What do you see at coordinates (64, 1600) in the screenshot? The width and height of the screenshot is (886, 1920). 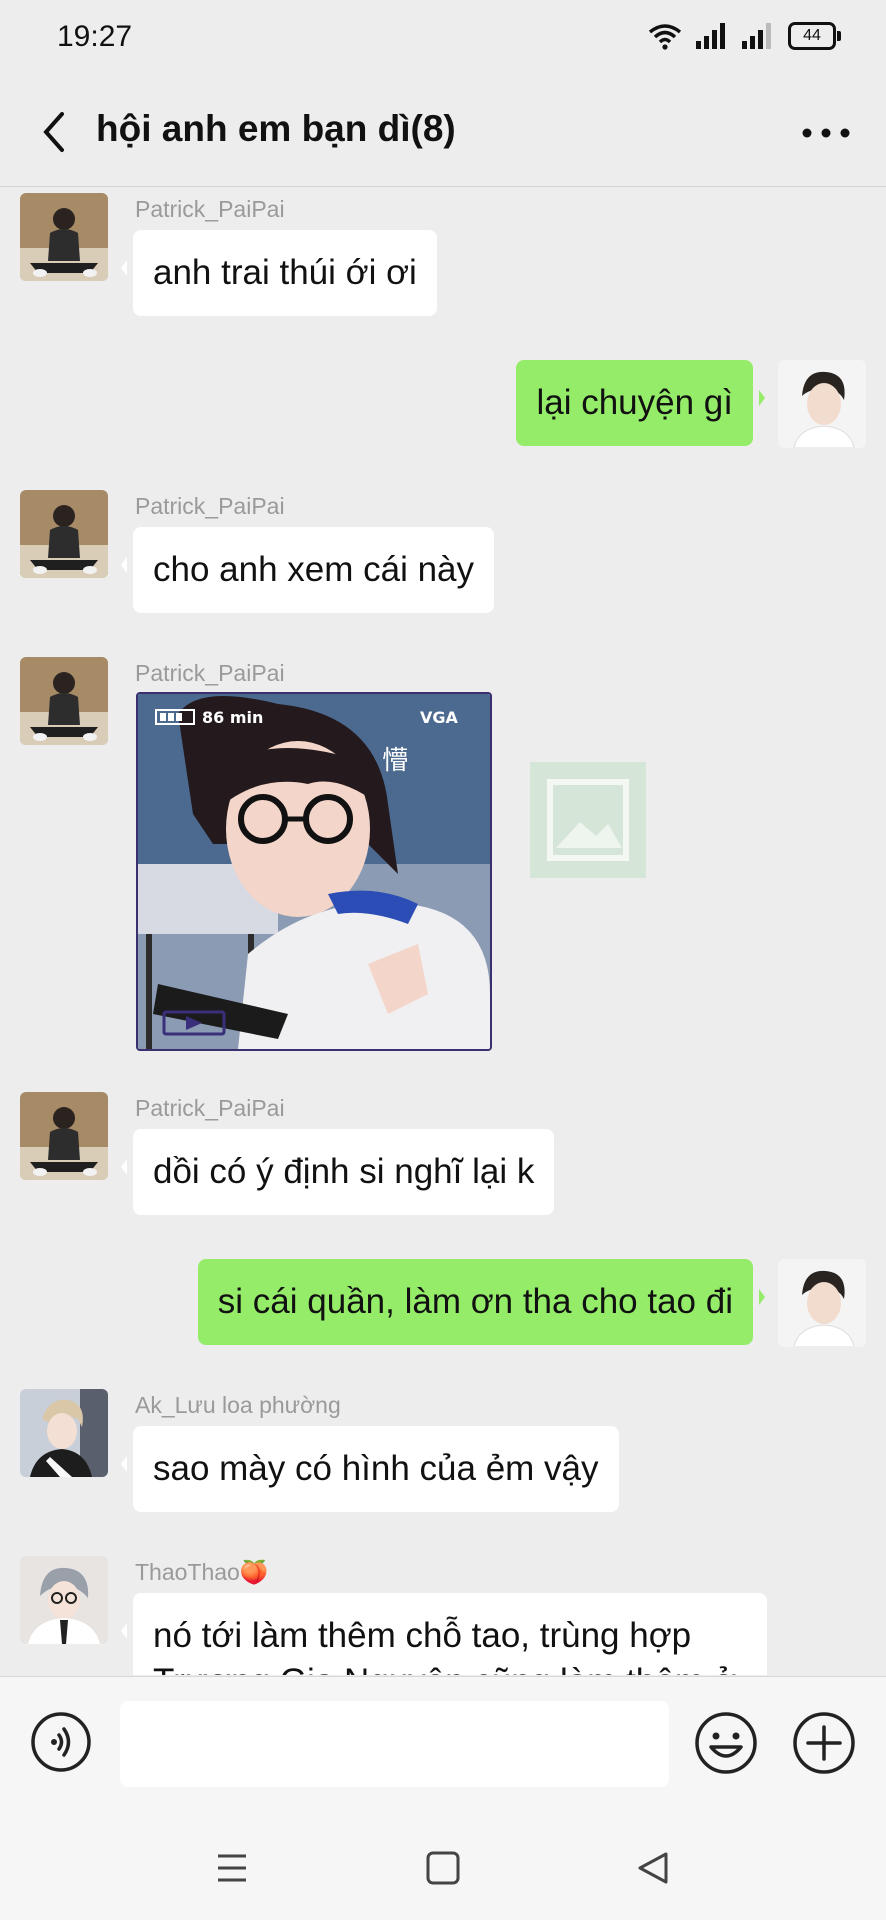 I see `avatar-thaothao` at bounding box center [64, 1600].